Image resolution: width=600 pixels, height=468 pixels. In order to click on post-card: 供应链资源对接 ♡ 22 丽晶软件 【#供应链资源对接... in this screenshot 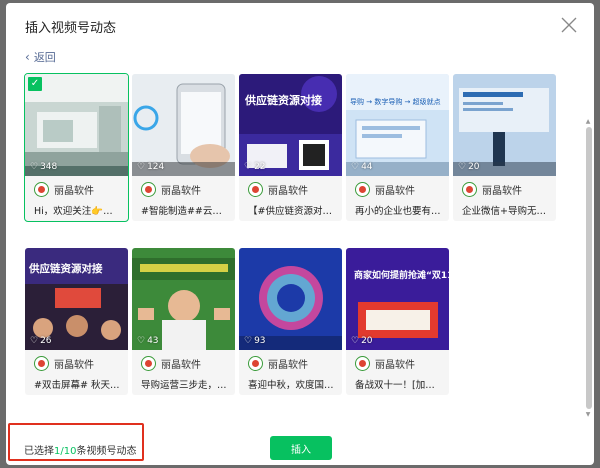, I will do `click(290, 147)`.